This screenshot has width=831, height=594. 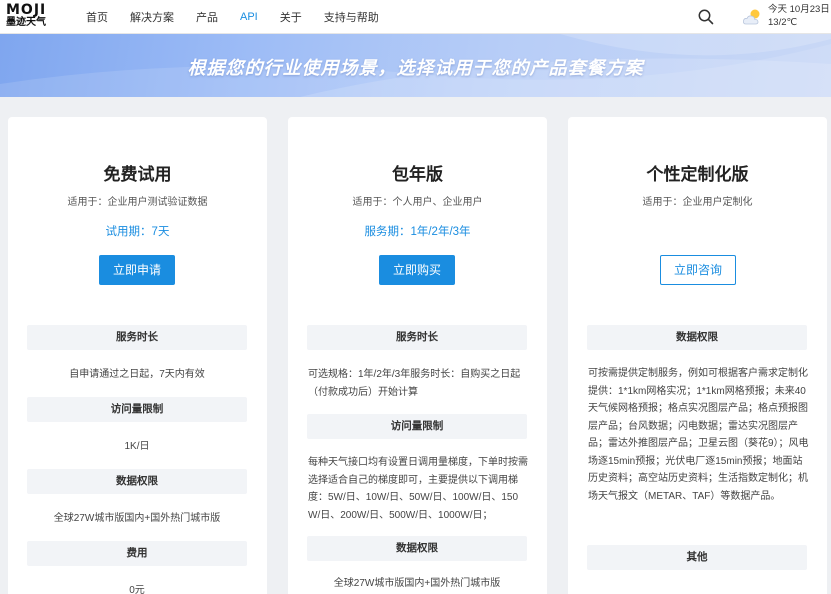 I want to click on nav-item-support: 支持与帮助, so click(x=351, y=17).